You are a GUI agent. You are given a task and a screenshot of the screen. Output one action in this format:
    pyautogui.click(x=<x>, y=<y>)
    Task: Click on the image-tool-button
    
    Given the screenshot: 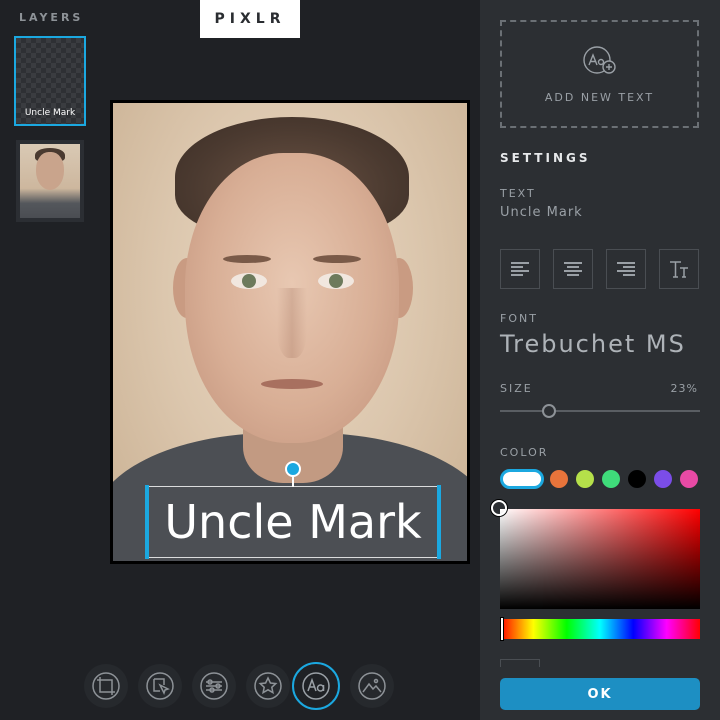 What is the action you would take?
    pyautogui.click(x=372, y=686)
    